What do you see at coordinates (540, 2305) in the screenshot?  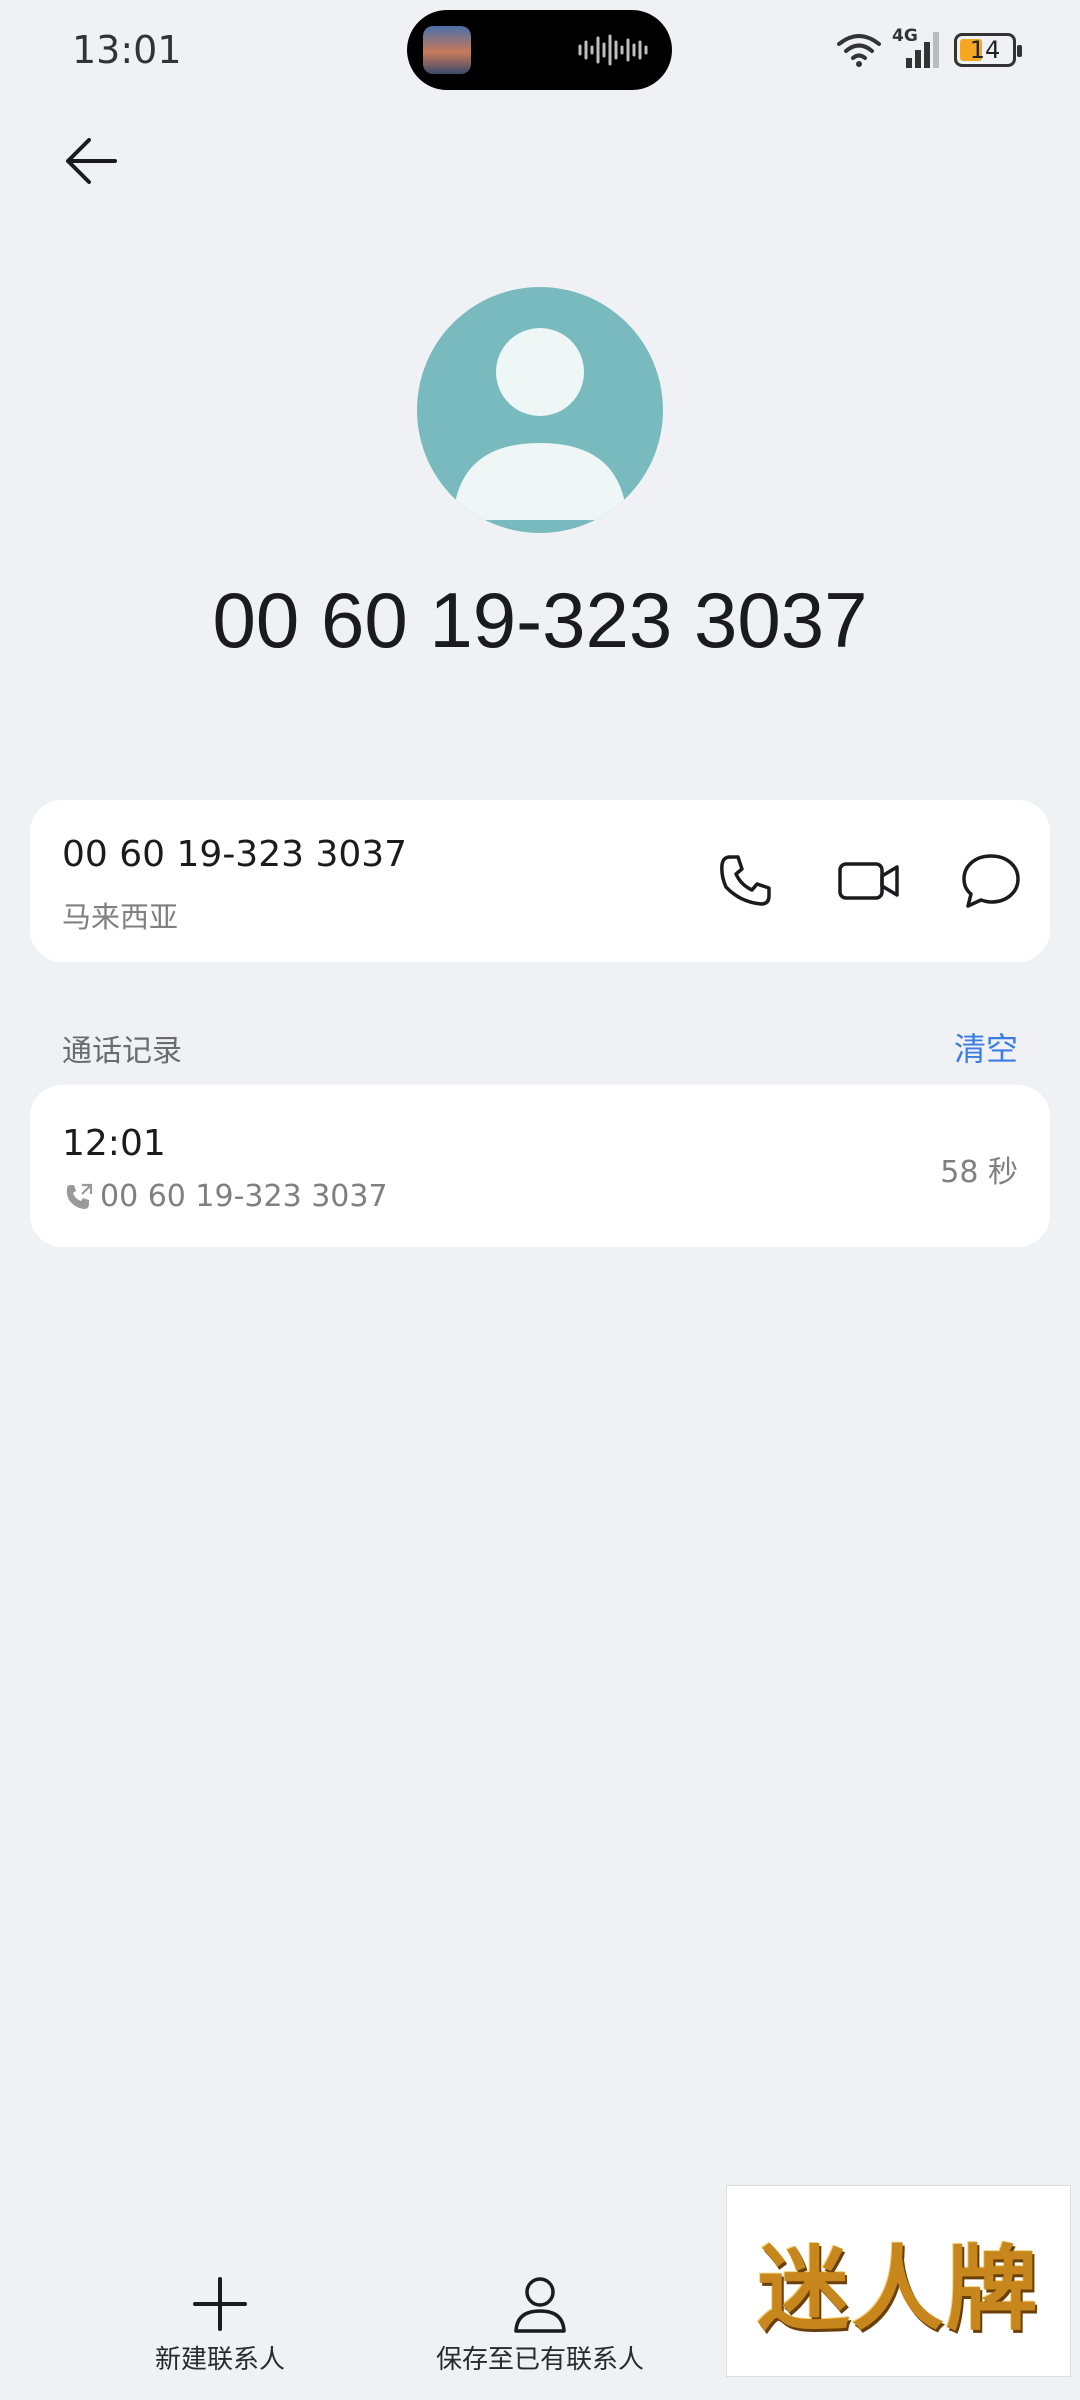 I see `person-outline-icon` at bounding box center [540, 2305].